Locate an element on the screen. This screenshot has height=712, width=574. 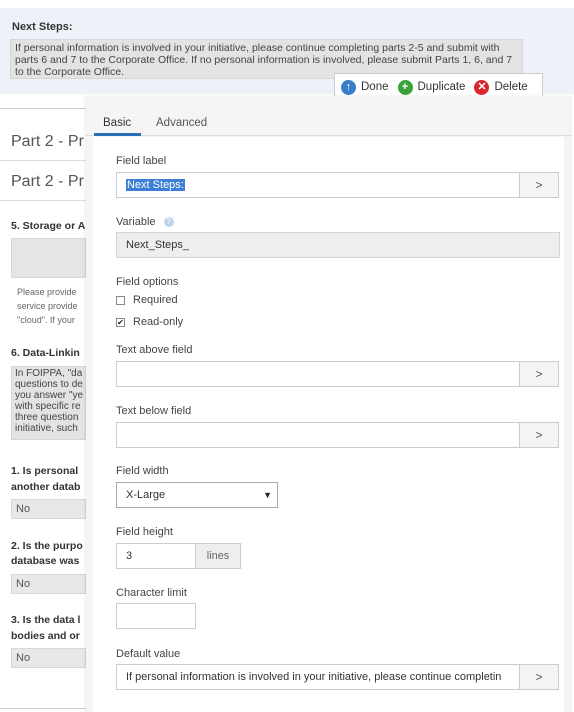
close-icon: ✕ is located at coordinates (482, 87).